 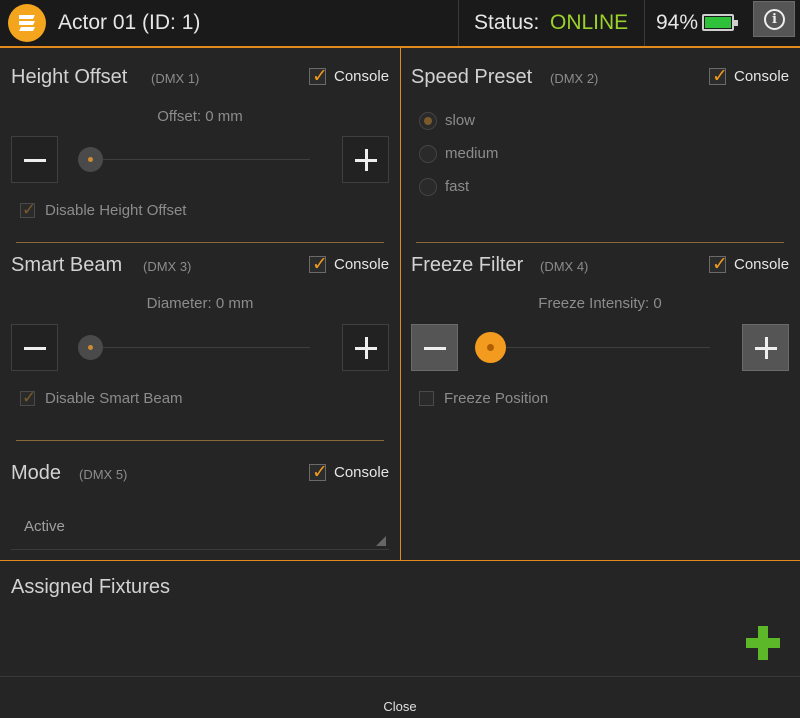 What do you see at coordinates (36, 473) in the screenshot?
I see `mode-title: Mode` at bounding box center [36, 473].